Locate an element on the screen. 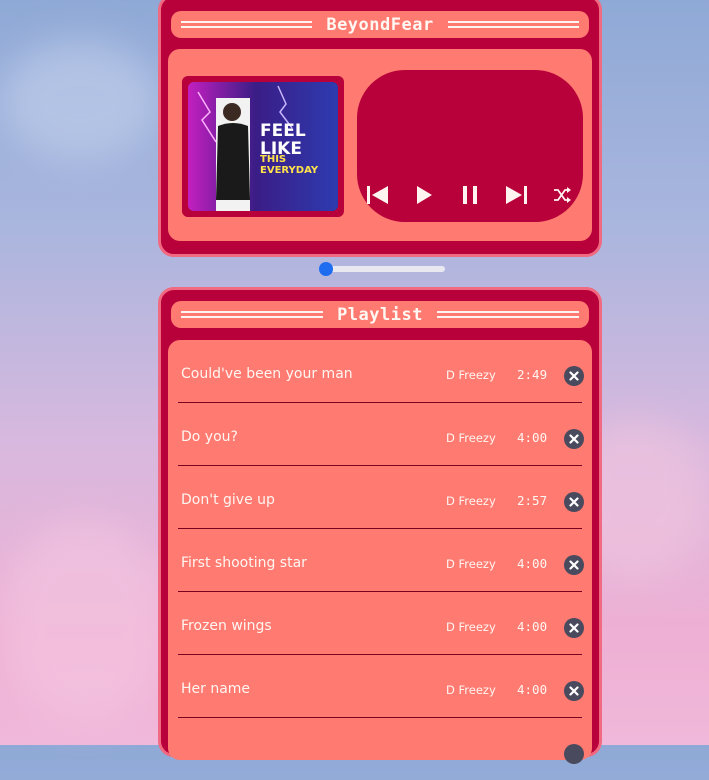 This screenshot has height=780, width=709. next-button is located at coordinates (516, 195).